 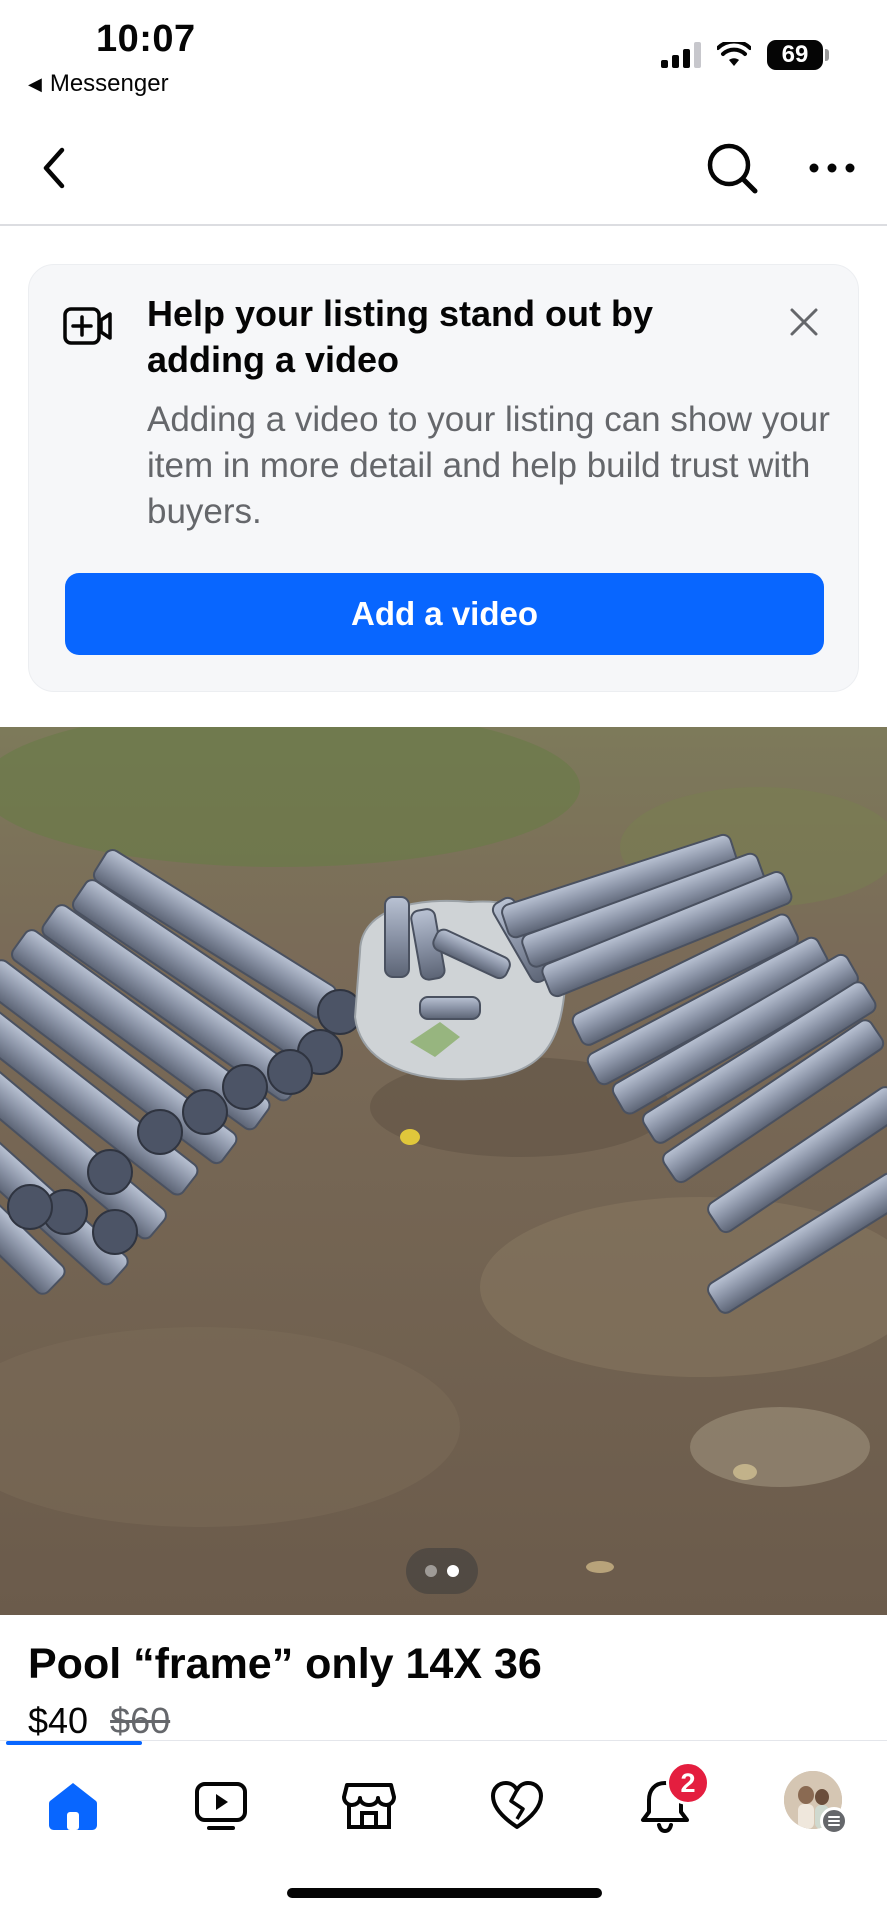 What do you see at coordinates (444, 614) in the screenshot?
I see `add-video-button: Add a video` at bounding box center [444, 614].